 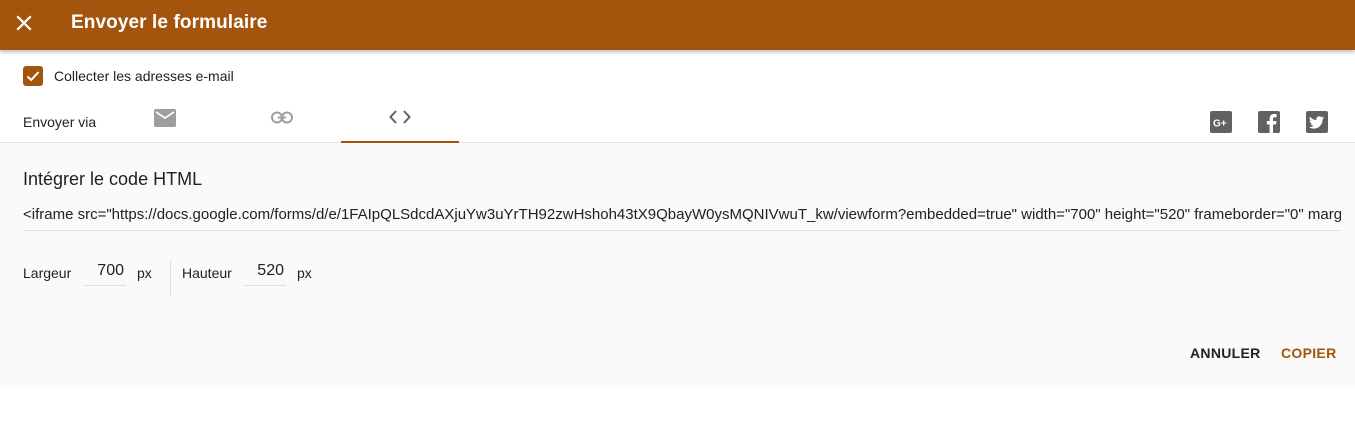 I want to click on close-button, so click(x=24, y=23).